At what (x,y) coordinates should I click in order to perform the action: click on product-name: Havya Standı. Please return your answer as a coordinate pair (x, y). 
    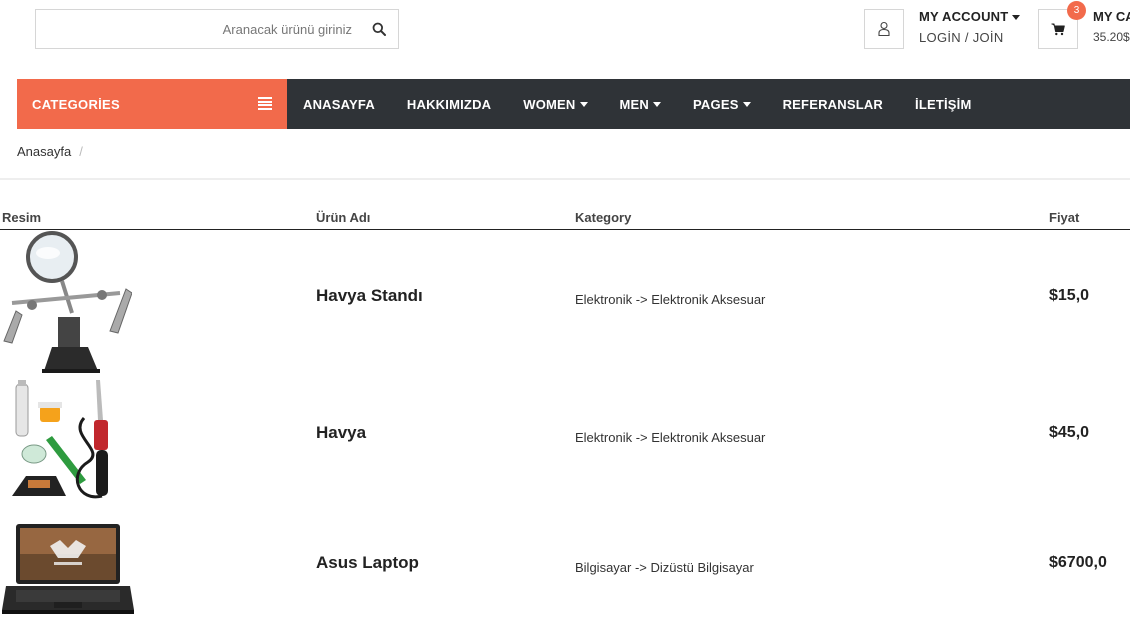
    Looking at the image, I should click on (369, 296).